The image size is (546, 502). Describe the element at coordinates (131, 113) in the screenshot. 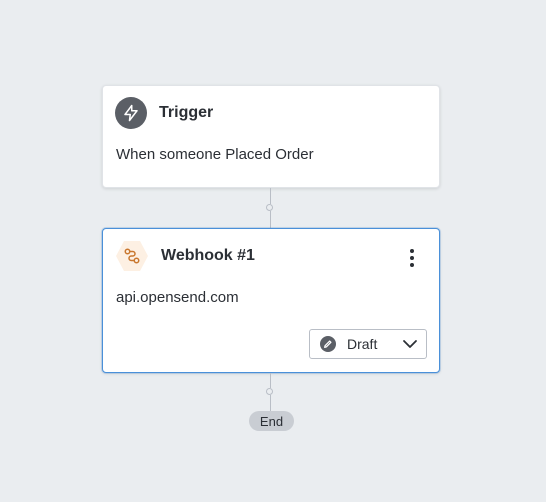

I see `lightning-bolt-icon` at that location.